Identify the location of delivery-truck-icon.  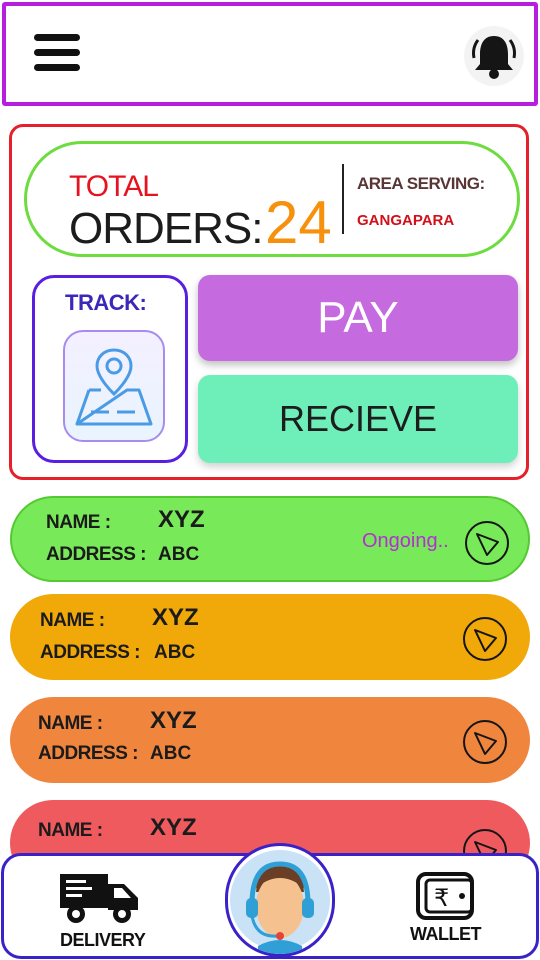
(99, 898).